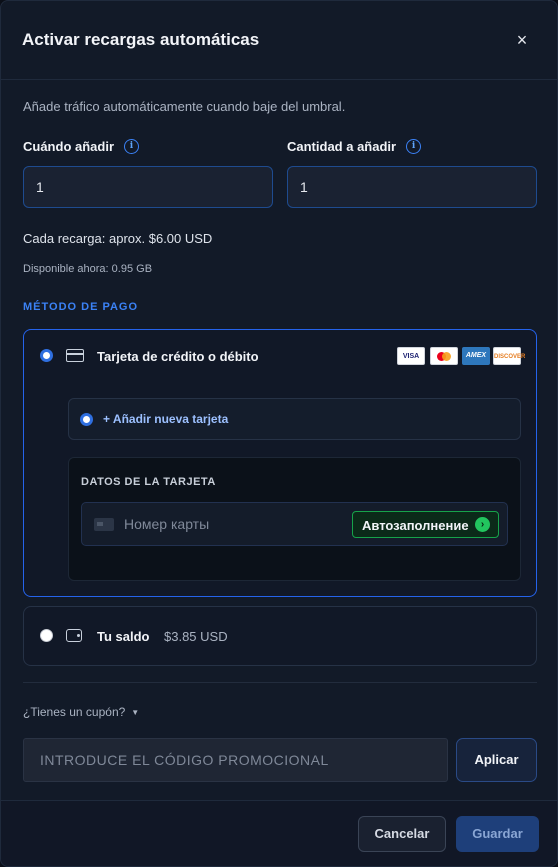  I want to click on card-option-label: Tarjeta de crédito o débito, so click(178, 356).